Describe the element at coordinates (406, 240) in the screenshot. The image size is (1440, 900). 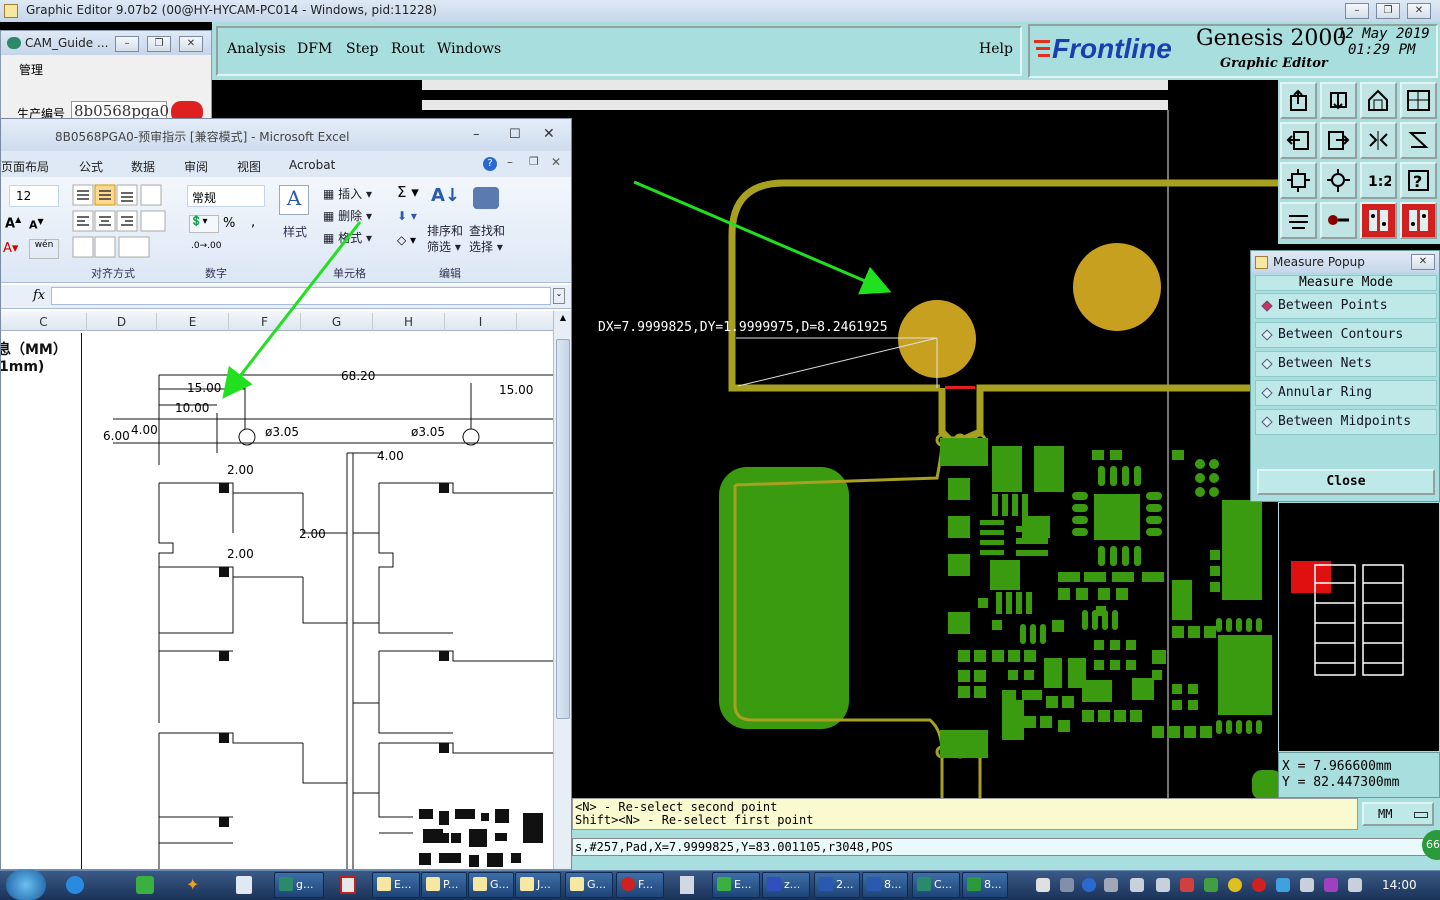
I see `clear-icon: ◇ ▾` at that location.